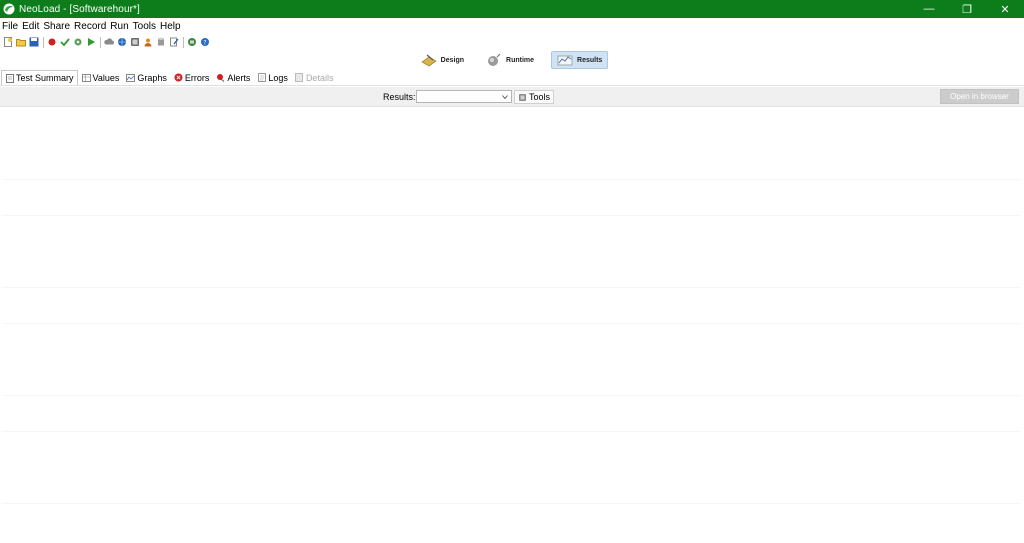 The image size is (1024, 543). I want to click on menu-edit: Edit, so click(30, 26).